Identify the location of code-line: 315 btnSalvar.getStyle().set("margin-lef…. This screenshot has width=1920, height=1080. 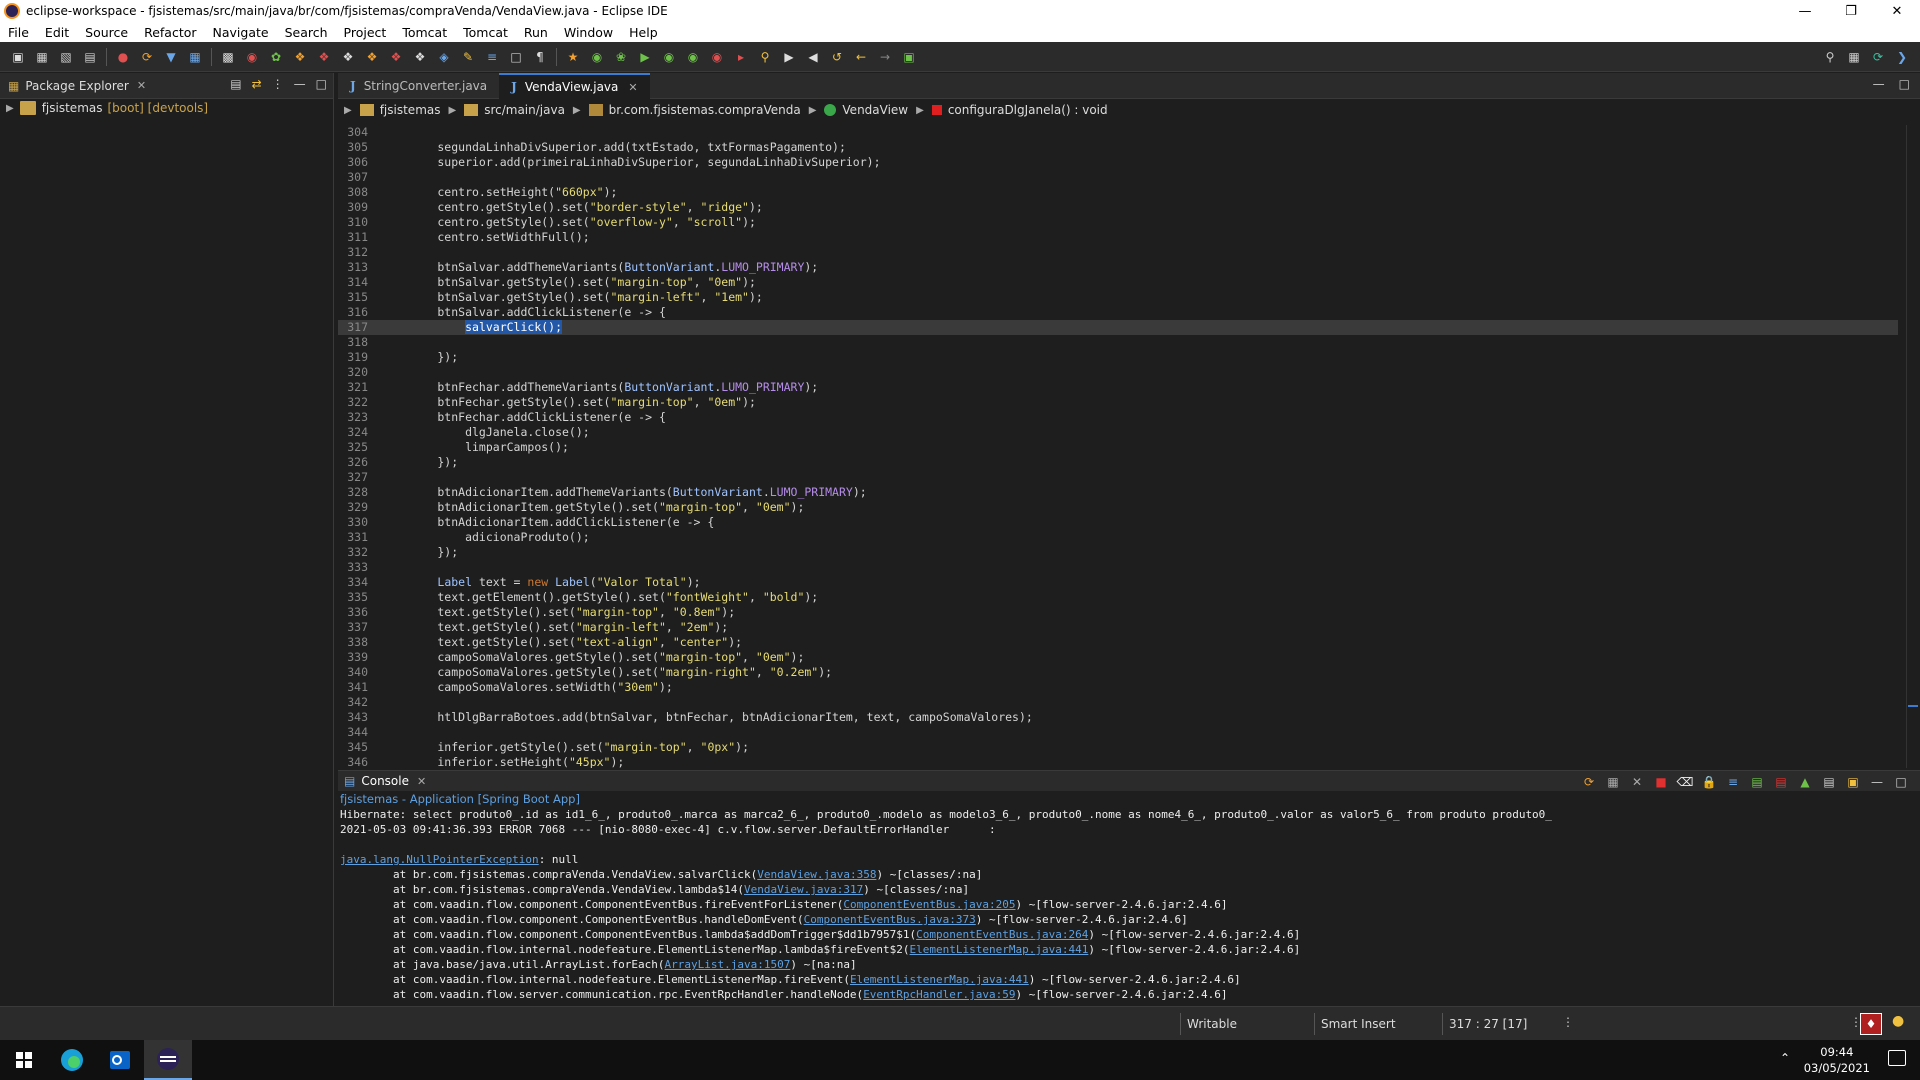
(1118, 297).